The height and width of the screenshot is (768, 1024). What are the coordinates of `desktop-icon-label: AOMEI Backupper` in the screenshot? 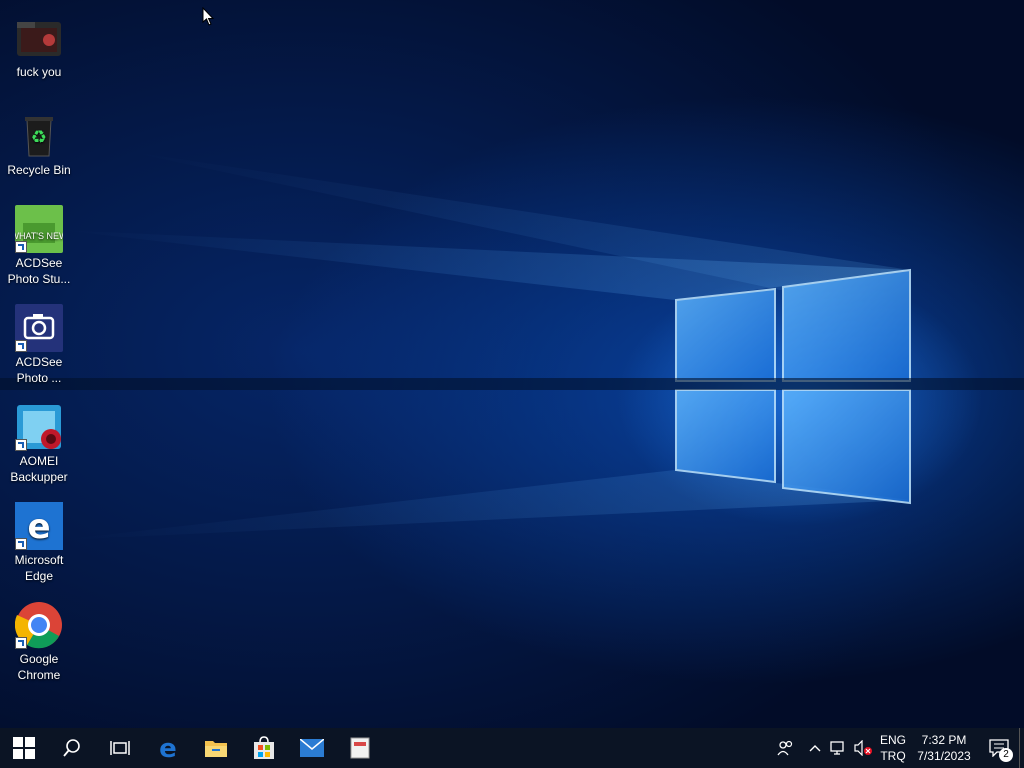 It's located at (39, 469).